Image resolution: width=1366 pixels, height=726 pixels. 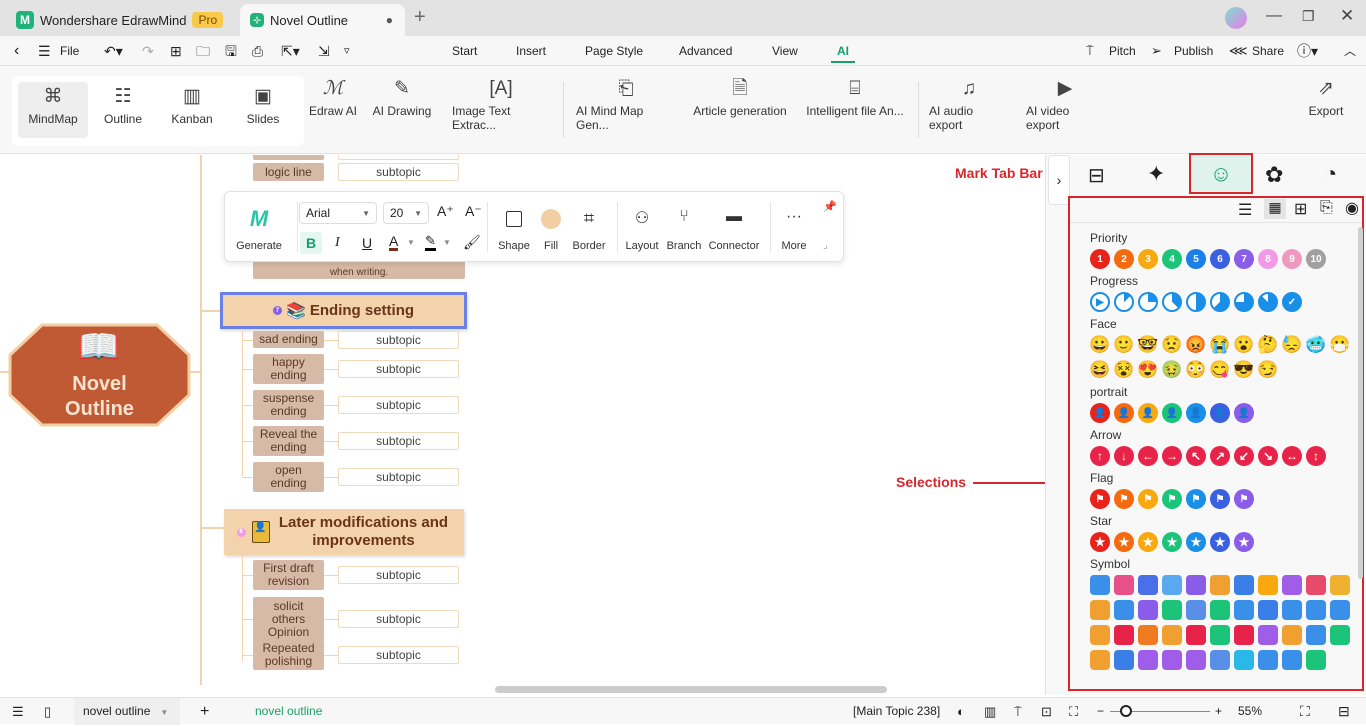 What do you see at coordinates (1172, 302) in the screenshot?
I see `progress-37.5-icon` at bounding box center [1172, 302].